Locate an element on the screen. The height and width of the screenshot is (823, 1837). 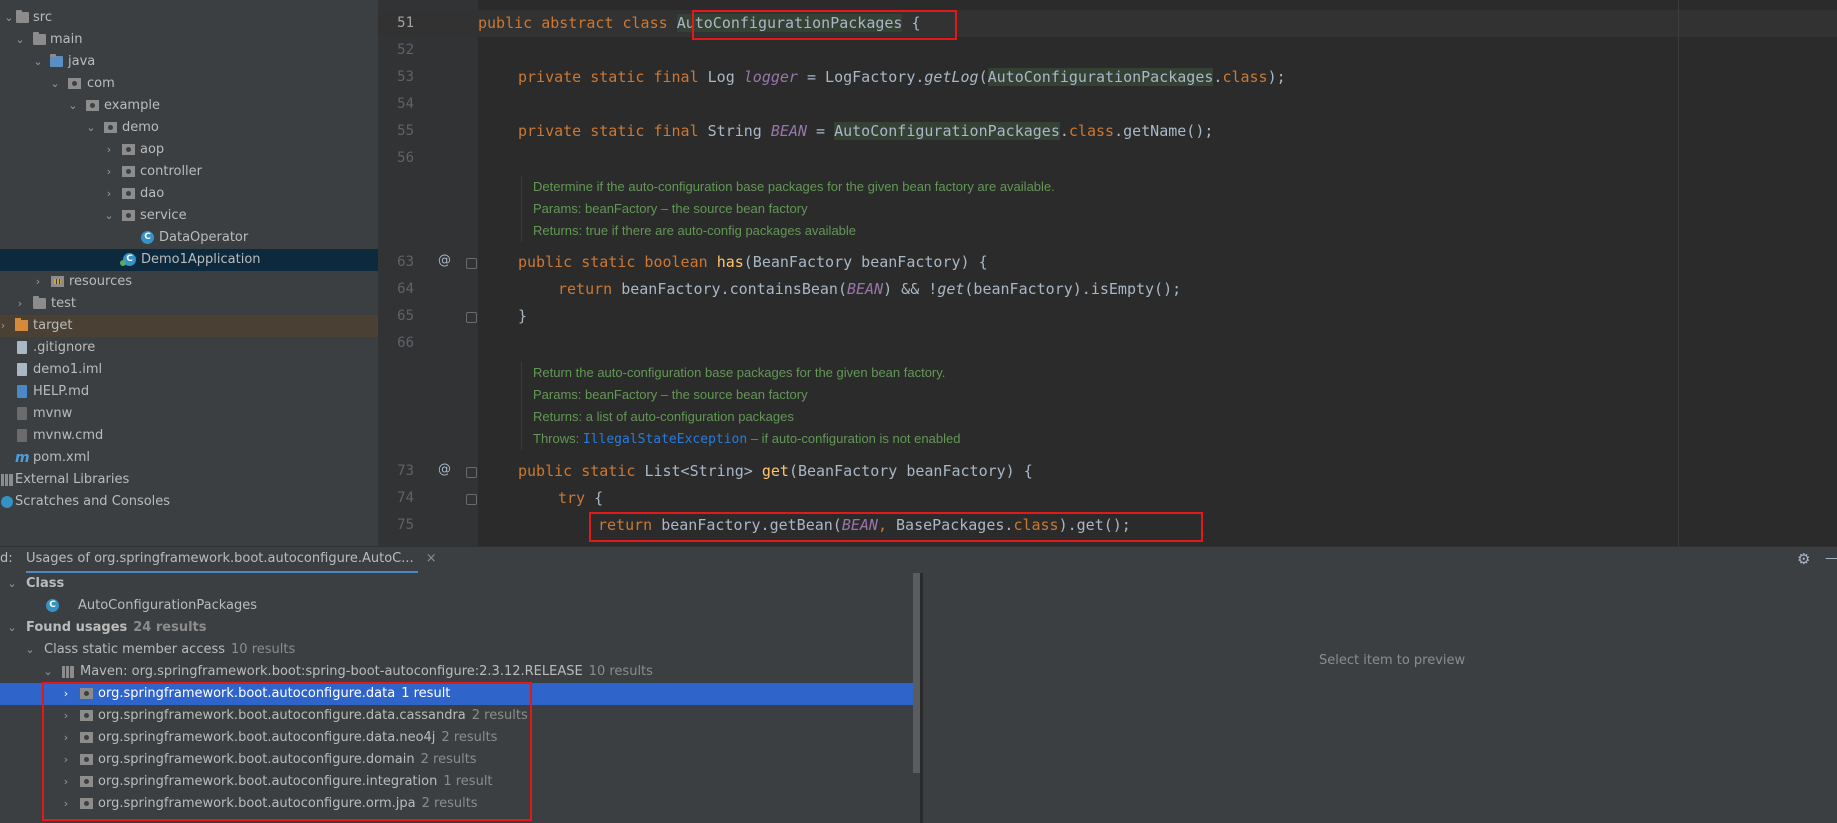
tree-item-external-libraries: External Libraries is located at coordinates (189, 480).